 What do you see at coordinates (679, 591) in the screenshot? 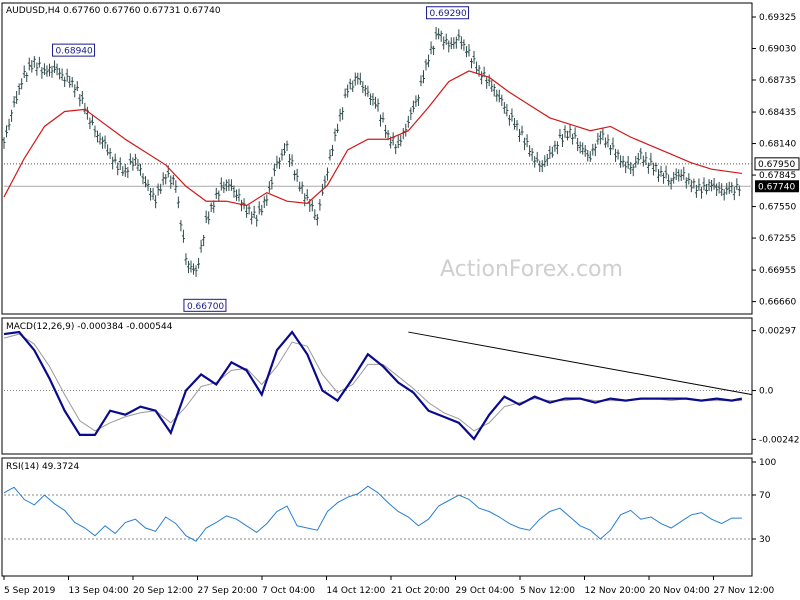
I see `x-tick-label: 20 Nov 04:00` at bounding box center [679, 591].